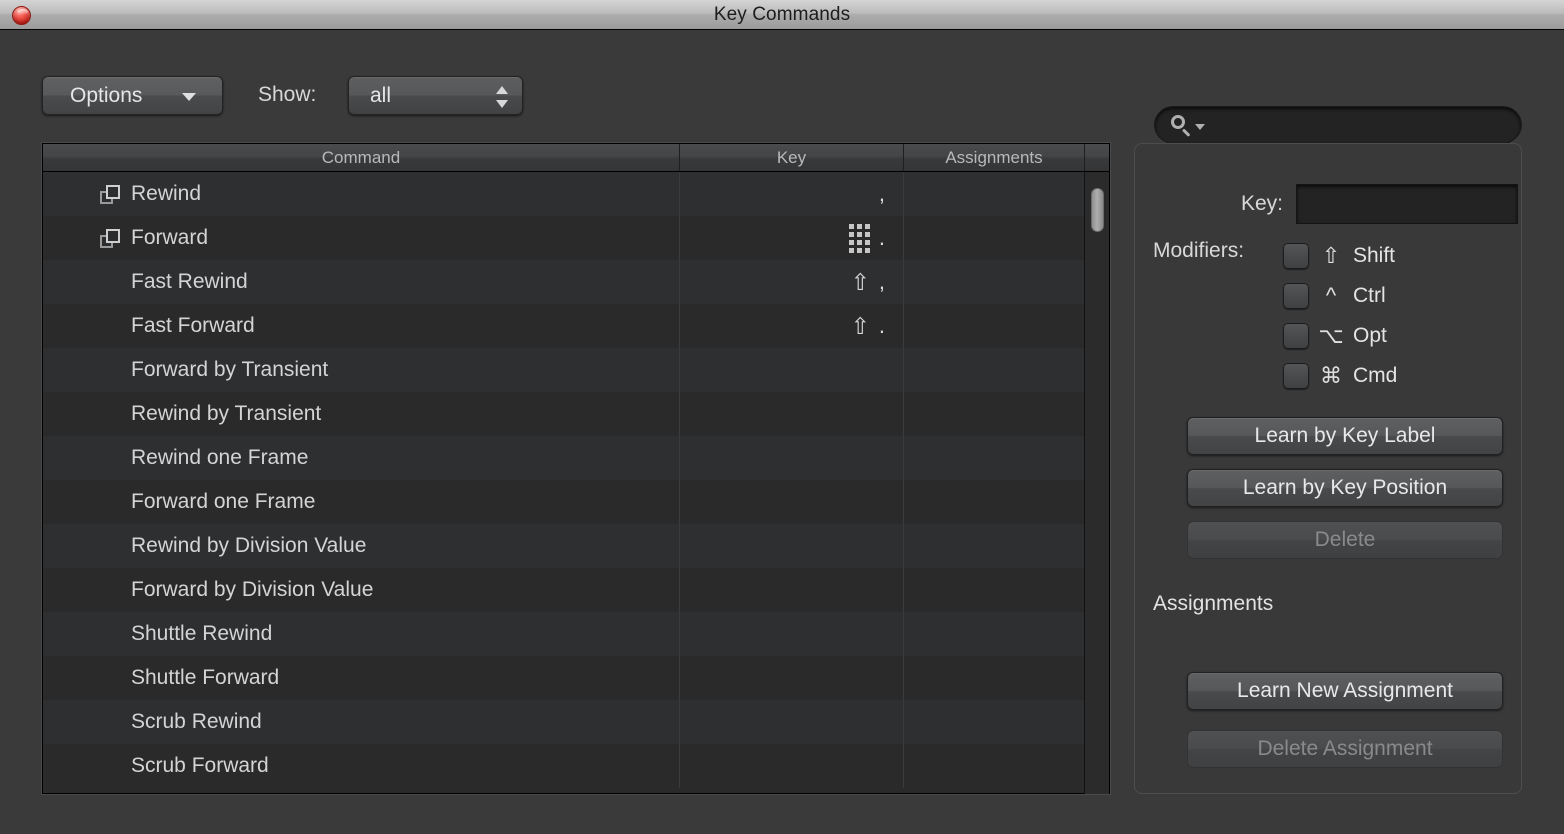 This screenshot has width=1564, height=834. What do you see at coordinates (1345, 749) in the screenshot?
I see `delete-assignment-button: Delete Assignment` at bounding box center [1345, 749].